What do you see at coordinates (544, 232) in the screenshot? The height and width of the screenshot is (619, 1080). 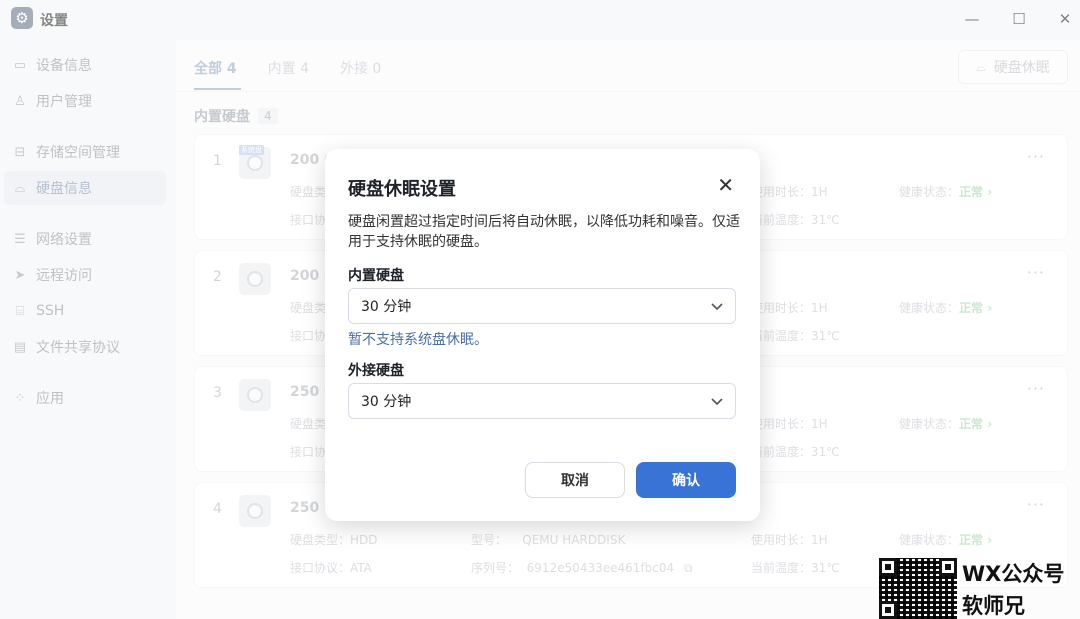 I see `dialog-description: 硬盘闲置超过指定时间后将自动休眠，以降低功耗和噪音。仅适用于支持休眠的硬盘。` at bounding box center [544, 232].